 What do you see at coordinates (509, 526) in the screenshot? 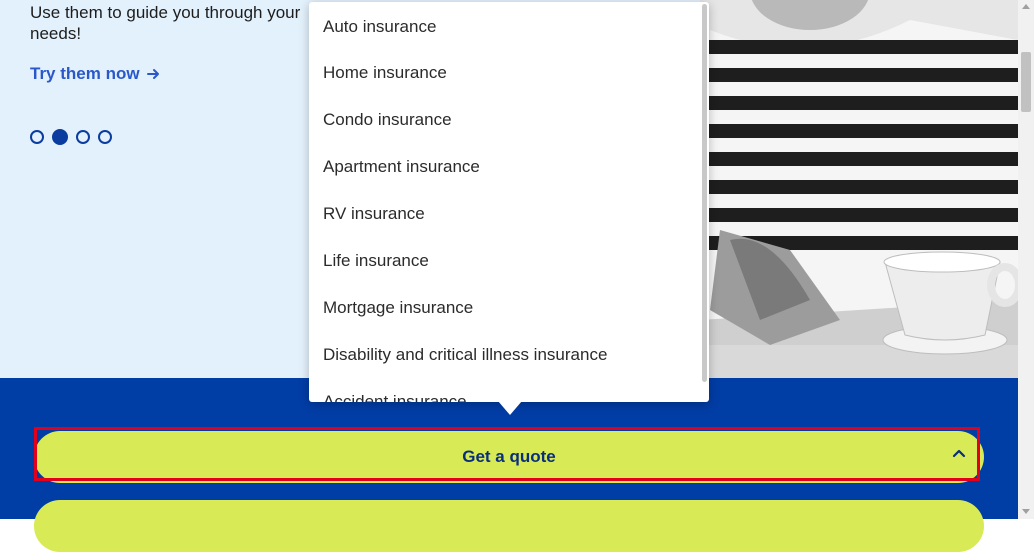
I see `secondary-button` at bounding box center [509, 526].